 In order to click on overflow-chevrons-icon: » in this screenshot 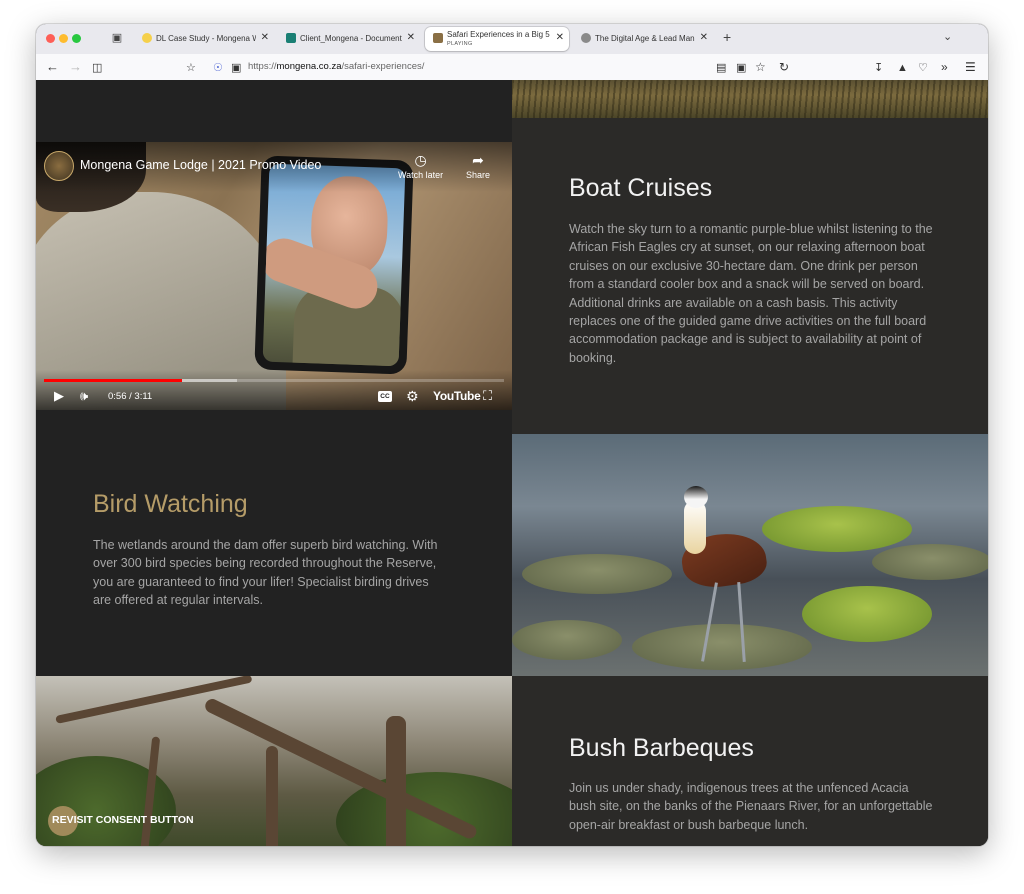, I will do `click(944, 67)`.